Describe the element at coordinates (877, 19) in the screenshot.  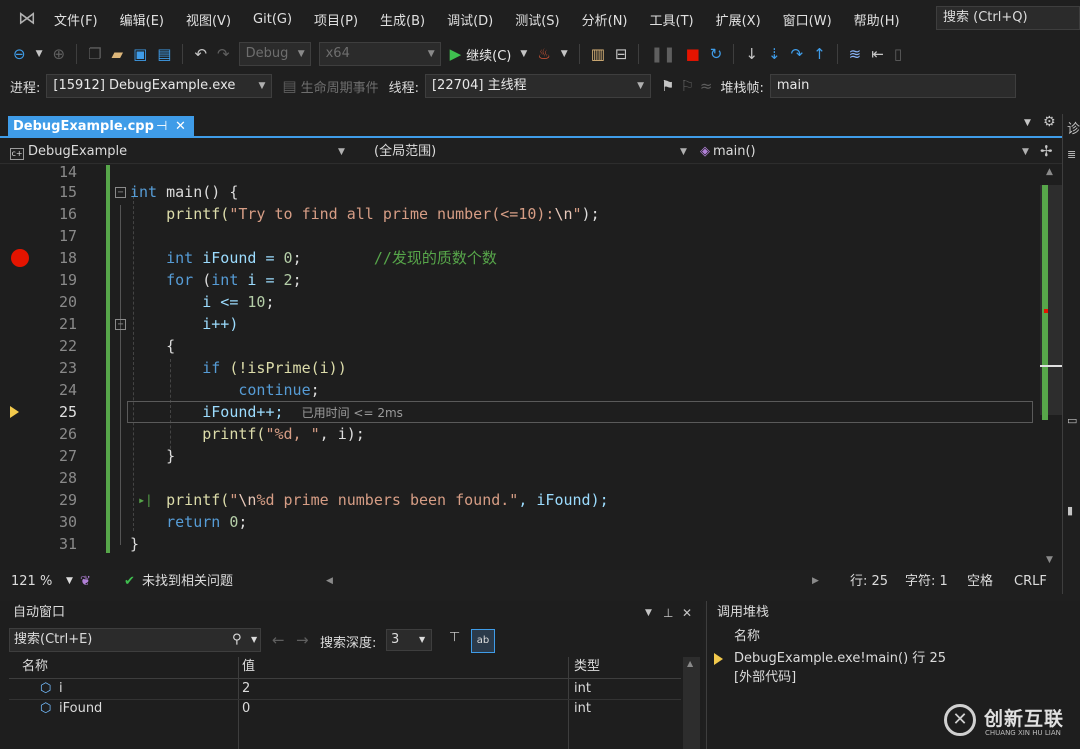
I see `menu-help: 帮助(H)` at that location.